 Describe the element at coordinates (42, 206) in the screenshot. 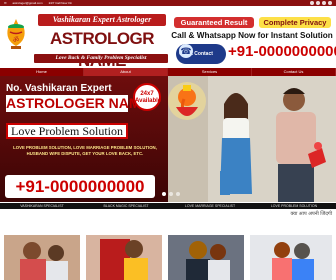

I see `tile-vashikaran: VASHIKARAN SPECIALIST` at that location.